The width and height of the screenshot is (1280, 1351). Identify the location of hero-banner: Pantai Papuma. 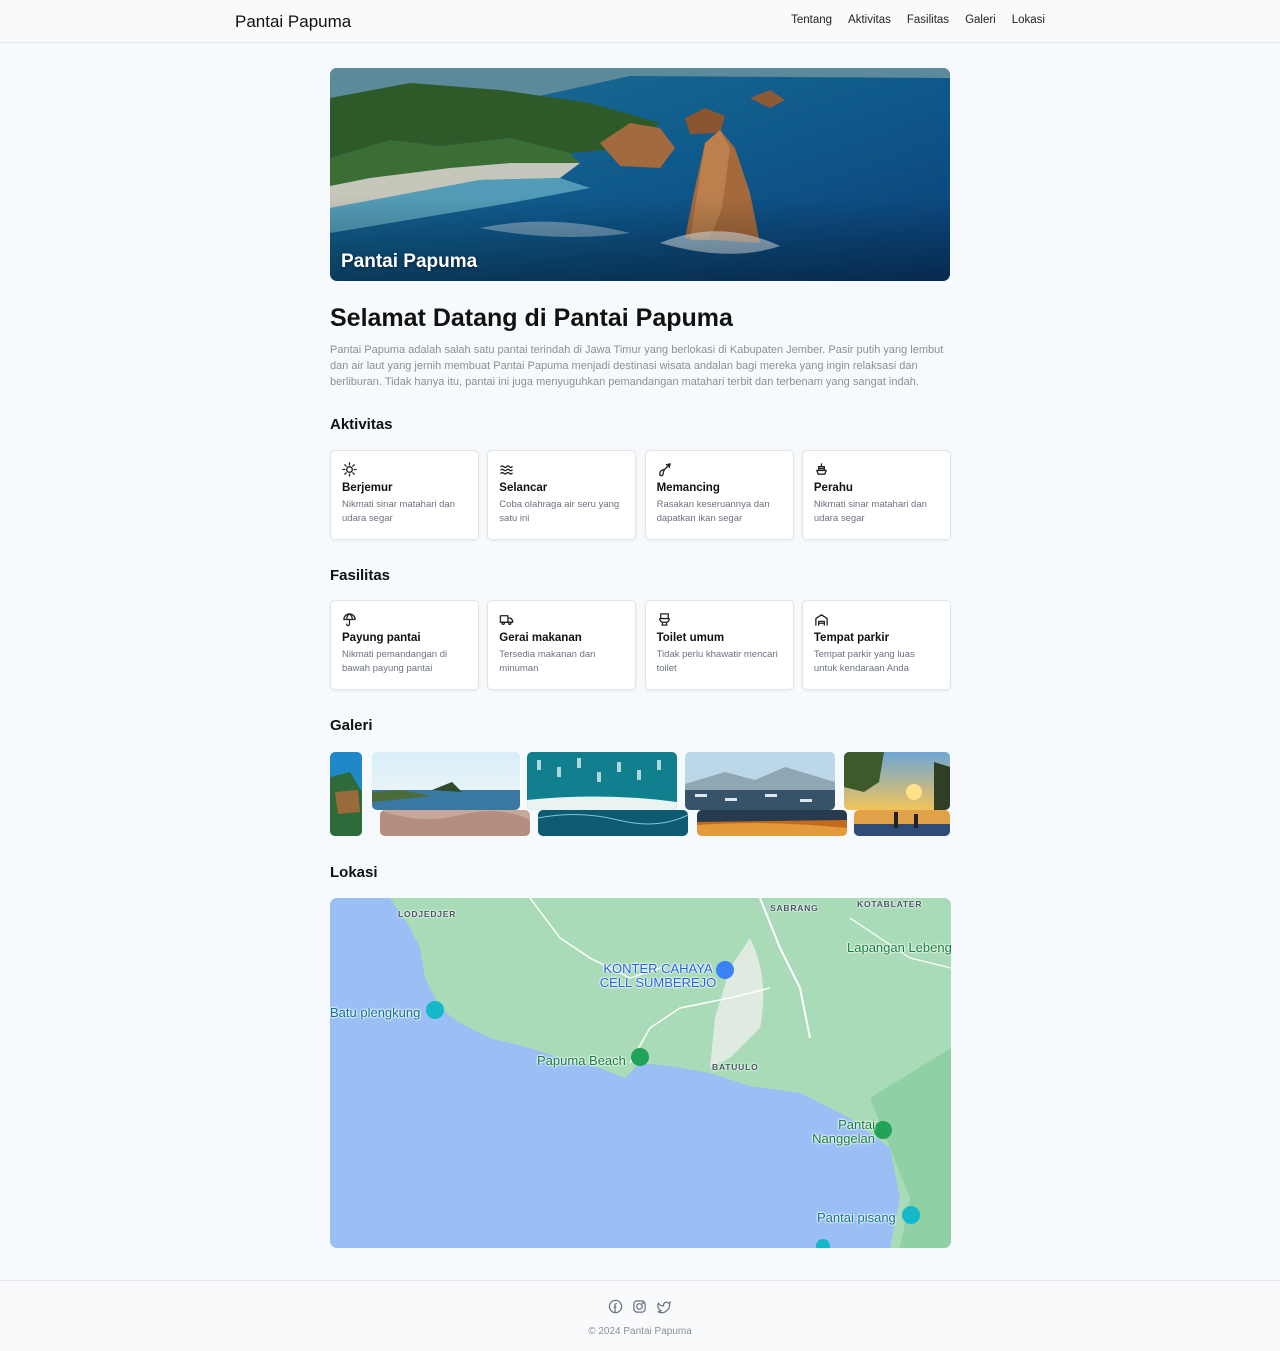
(640, 174).